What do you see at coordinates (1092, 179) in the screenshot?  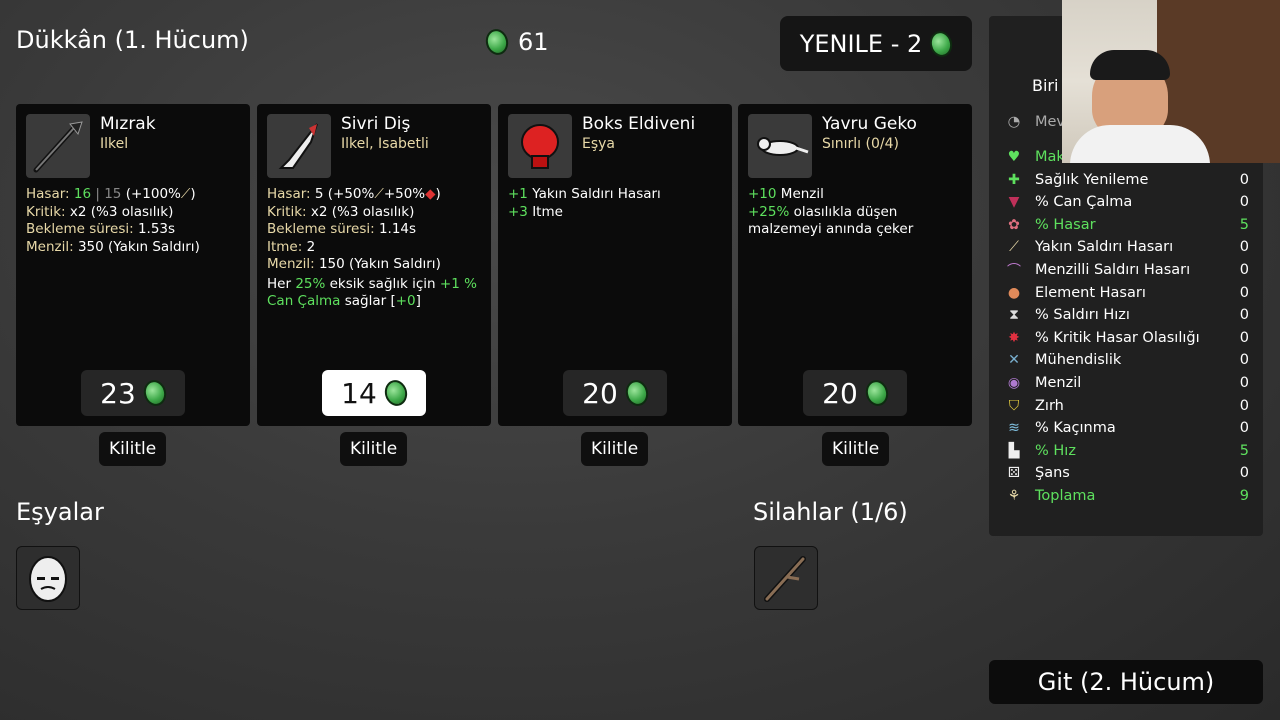 I see `stat-label: Sağlık Yenileme` at bounding box center [1092, 179].